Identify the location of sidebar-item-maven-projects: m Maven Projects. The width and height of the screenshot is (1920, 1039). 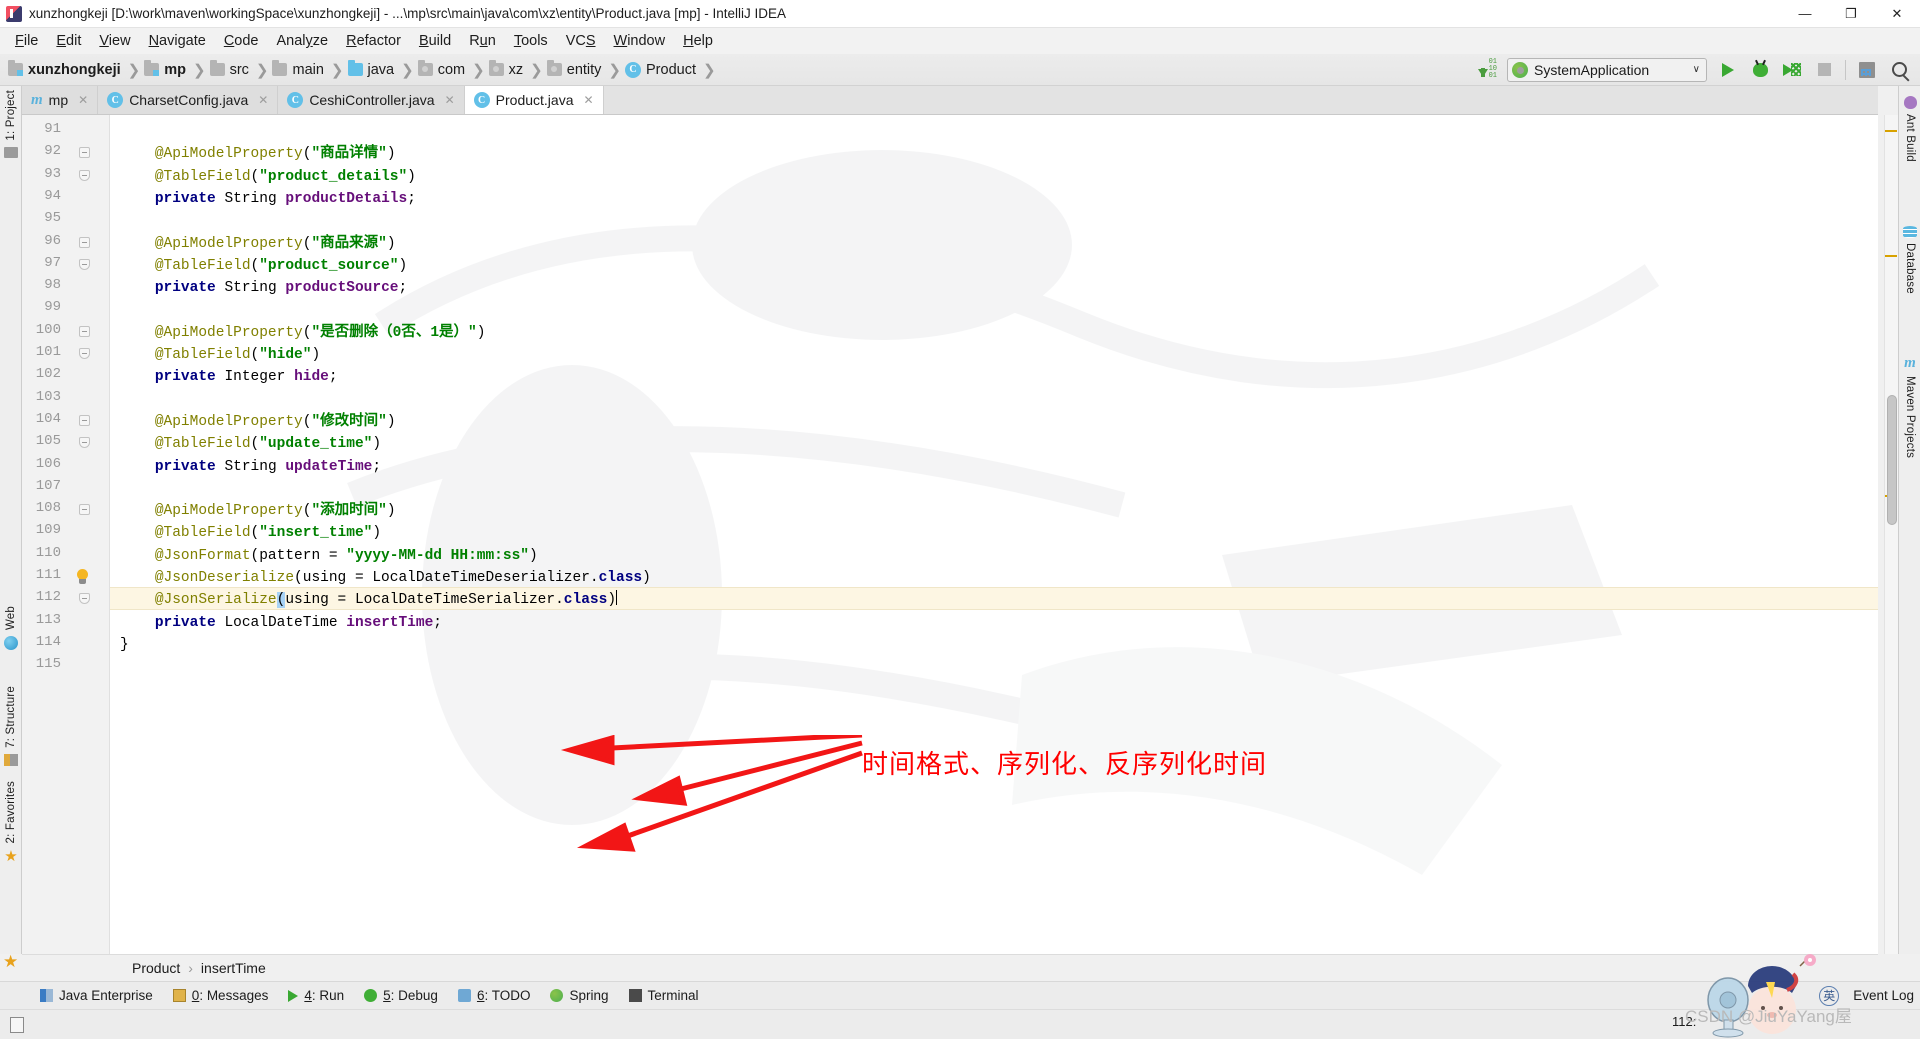
(1909, 407).